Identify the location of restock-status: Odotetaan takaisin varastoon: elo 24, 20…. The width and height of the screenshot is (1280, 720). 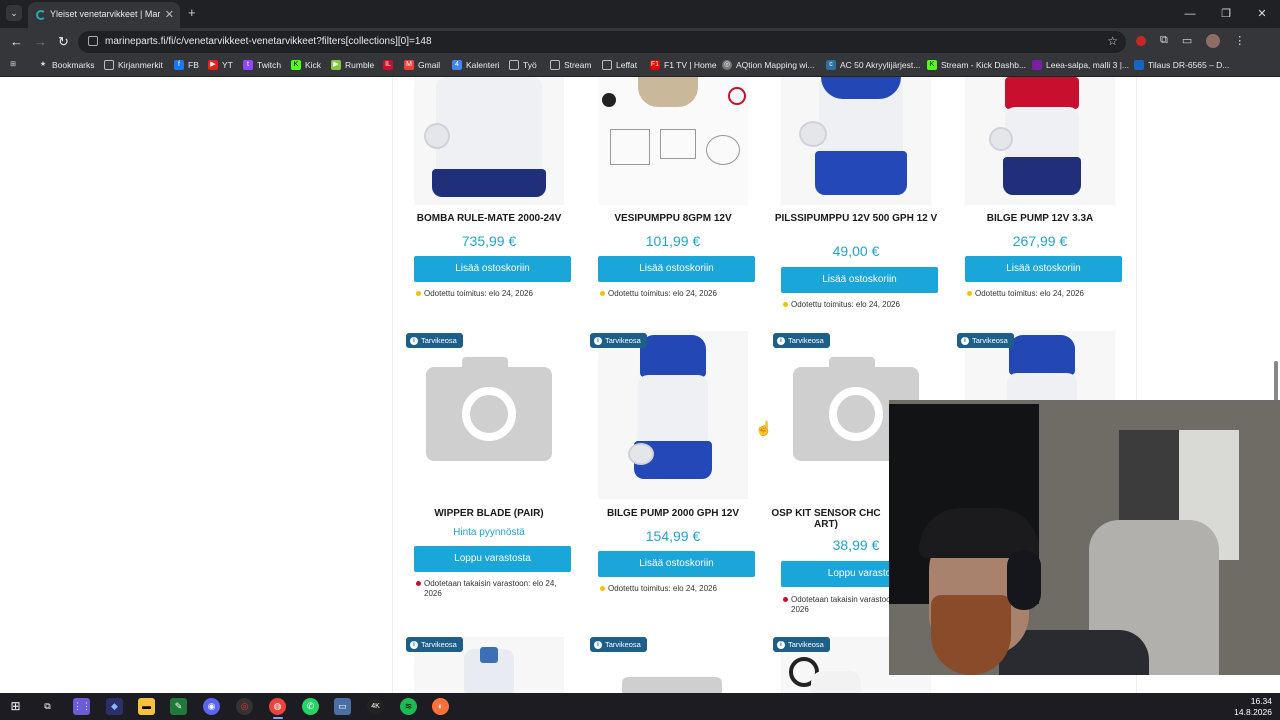
(490, 589).